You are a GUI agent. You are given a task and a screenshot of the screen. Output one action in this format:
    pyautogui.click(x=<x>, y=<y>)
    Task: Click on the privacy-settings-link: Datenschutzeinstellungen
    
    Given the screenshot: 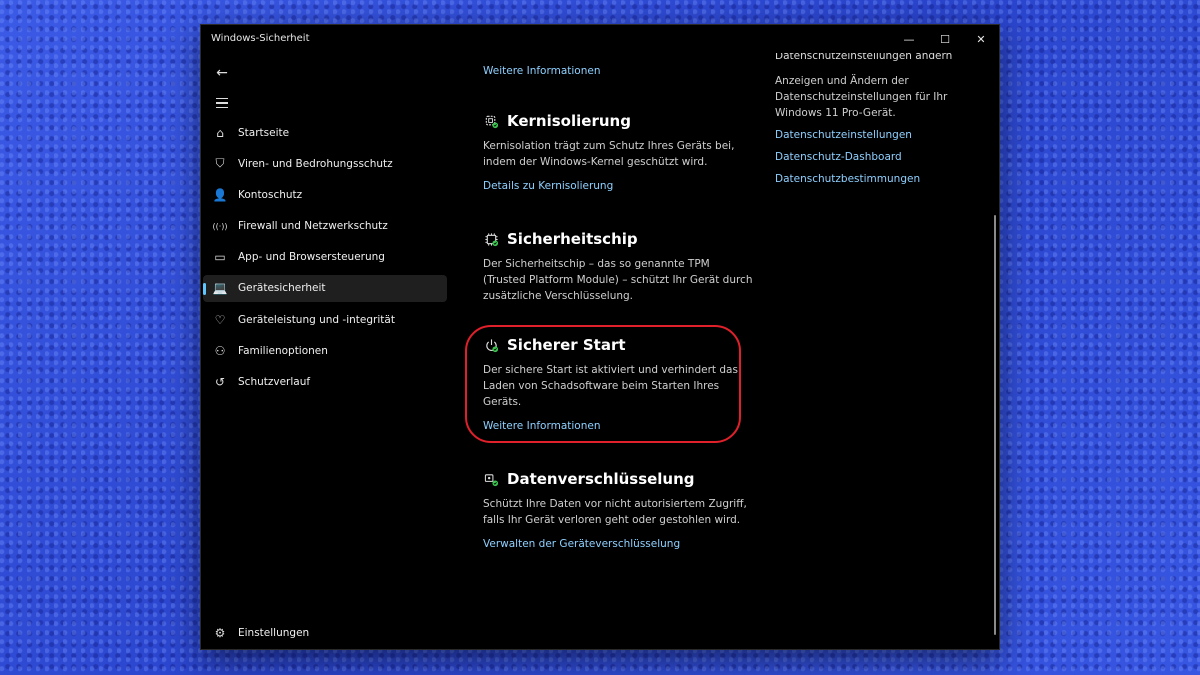 What is the action you would take?
    pyautogui.click(x=875, y=135)
    